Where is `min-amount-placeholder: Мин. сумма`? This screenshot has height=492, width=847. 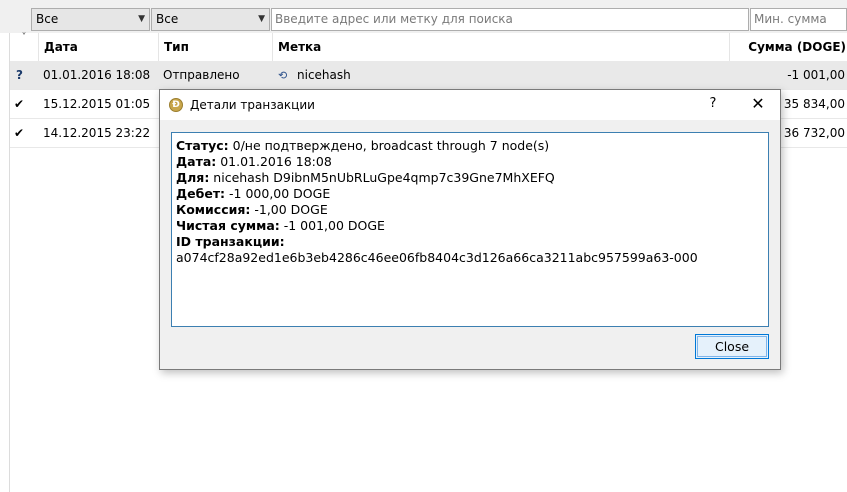 min-amount-placeholder: Мин. сумма is located at coordinates (790, 19).